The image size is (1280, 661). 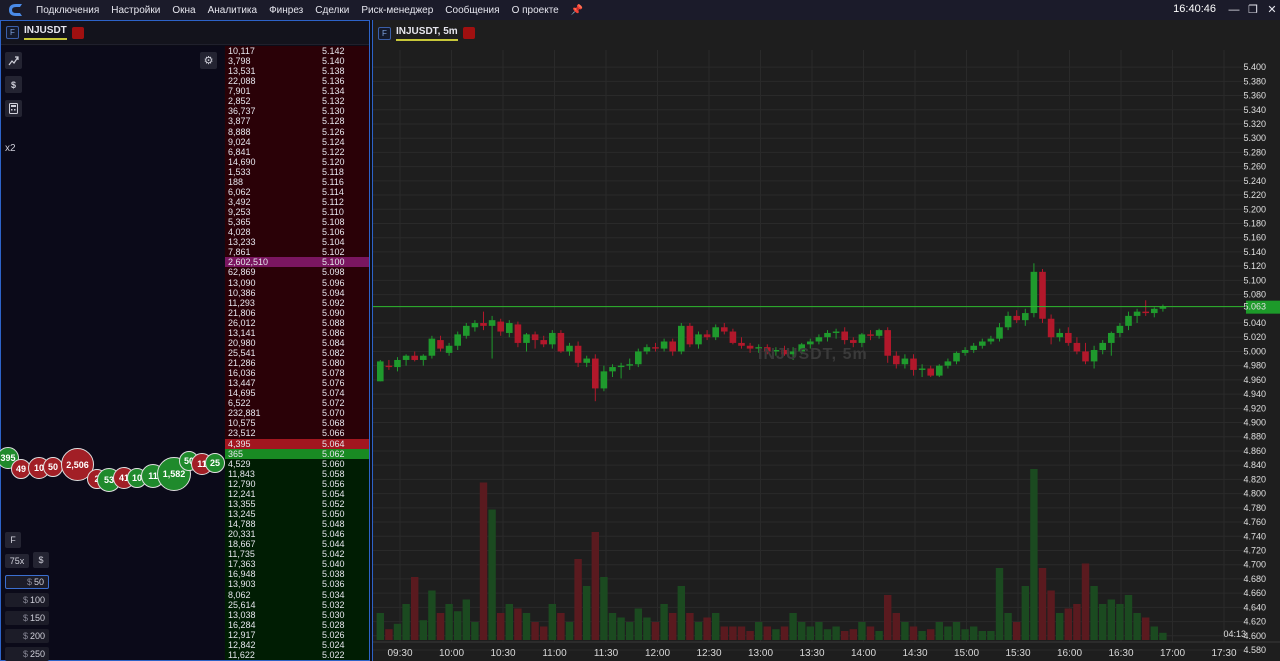 I want to click on ask-row: 188 5.116, so click(x=297, y=181).